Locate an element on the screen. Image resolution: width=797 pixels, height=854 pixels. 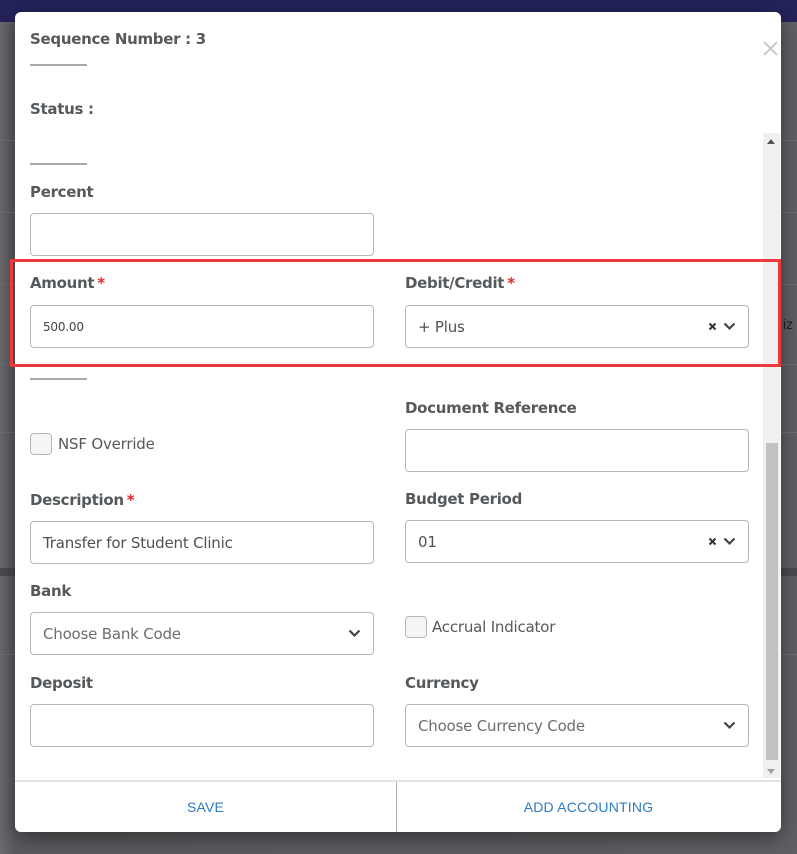
debit-credit-label-text: Debit/Credit is located at coordinates (455, 283).